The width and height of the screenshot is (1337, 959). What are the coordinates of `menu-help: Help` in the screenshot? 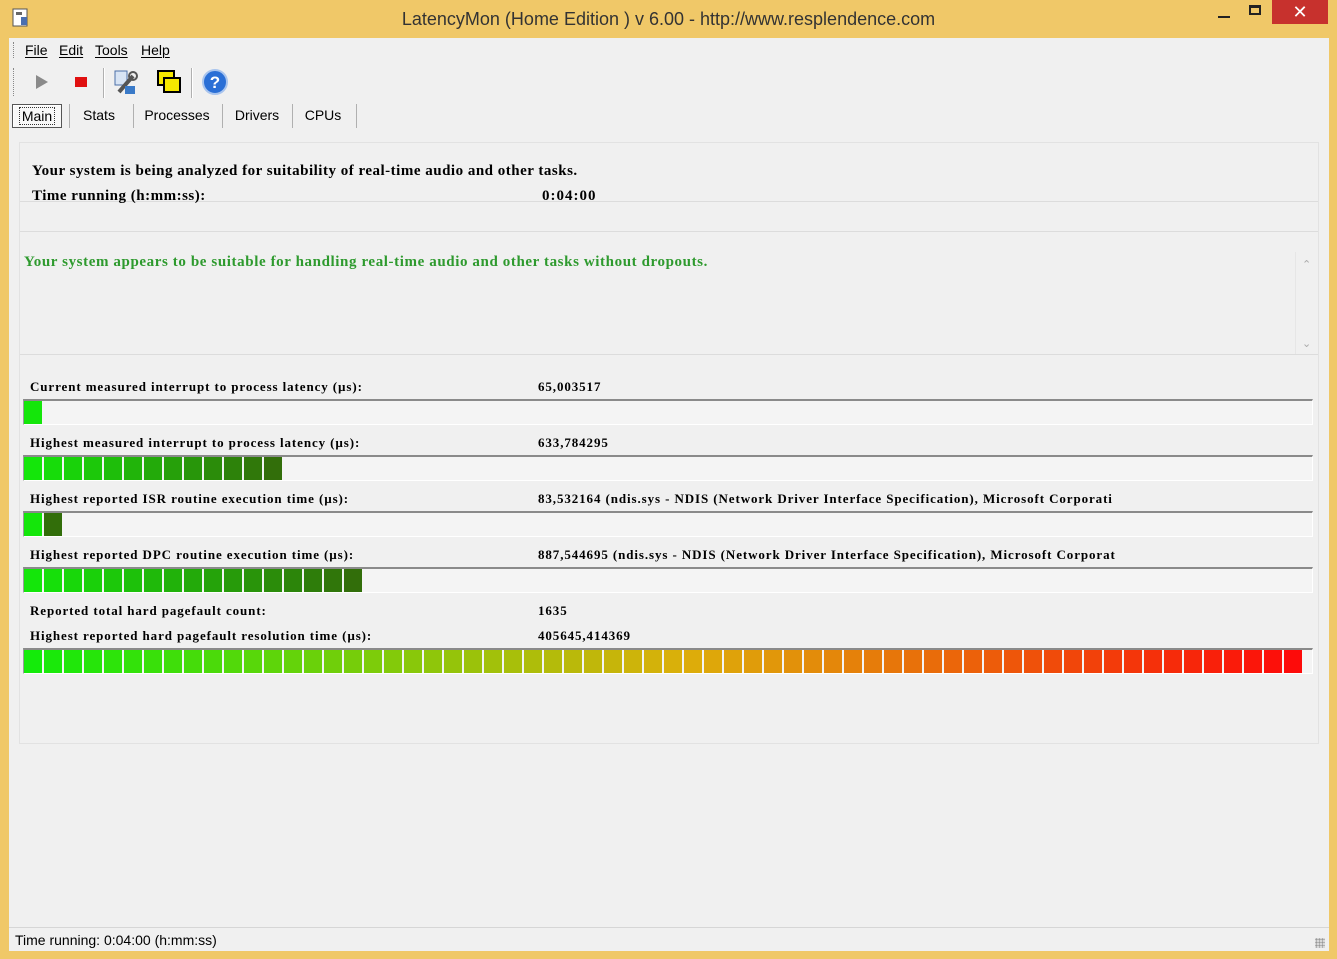 It's located at (155, 50).